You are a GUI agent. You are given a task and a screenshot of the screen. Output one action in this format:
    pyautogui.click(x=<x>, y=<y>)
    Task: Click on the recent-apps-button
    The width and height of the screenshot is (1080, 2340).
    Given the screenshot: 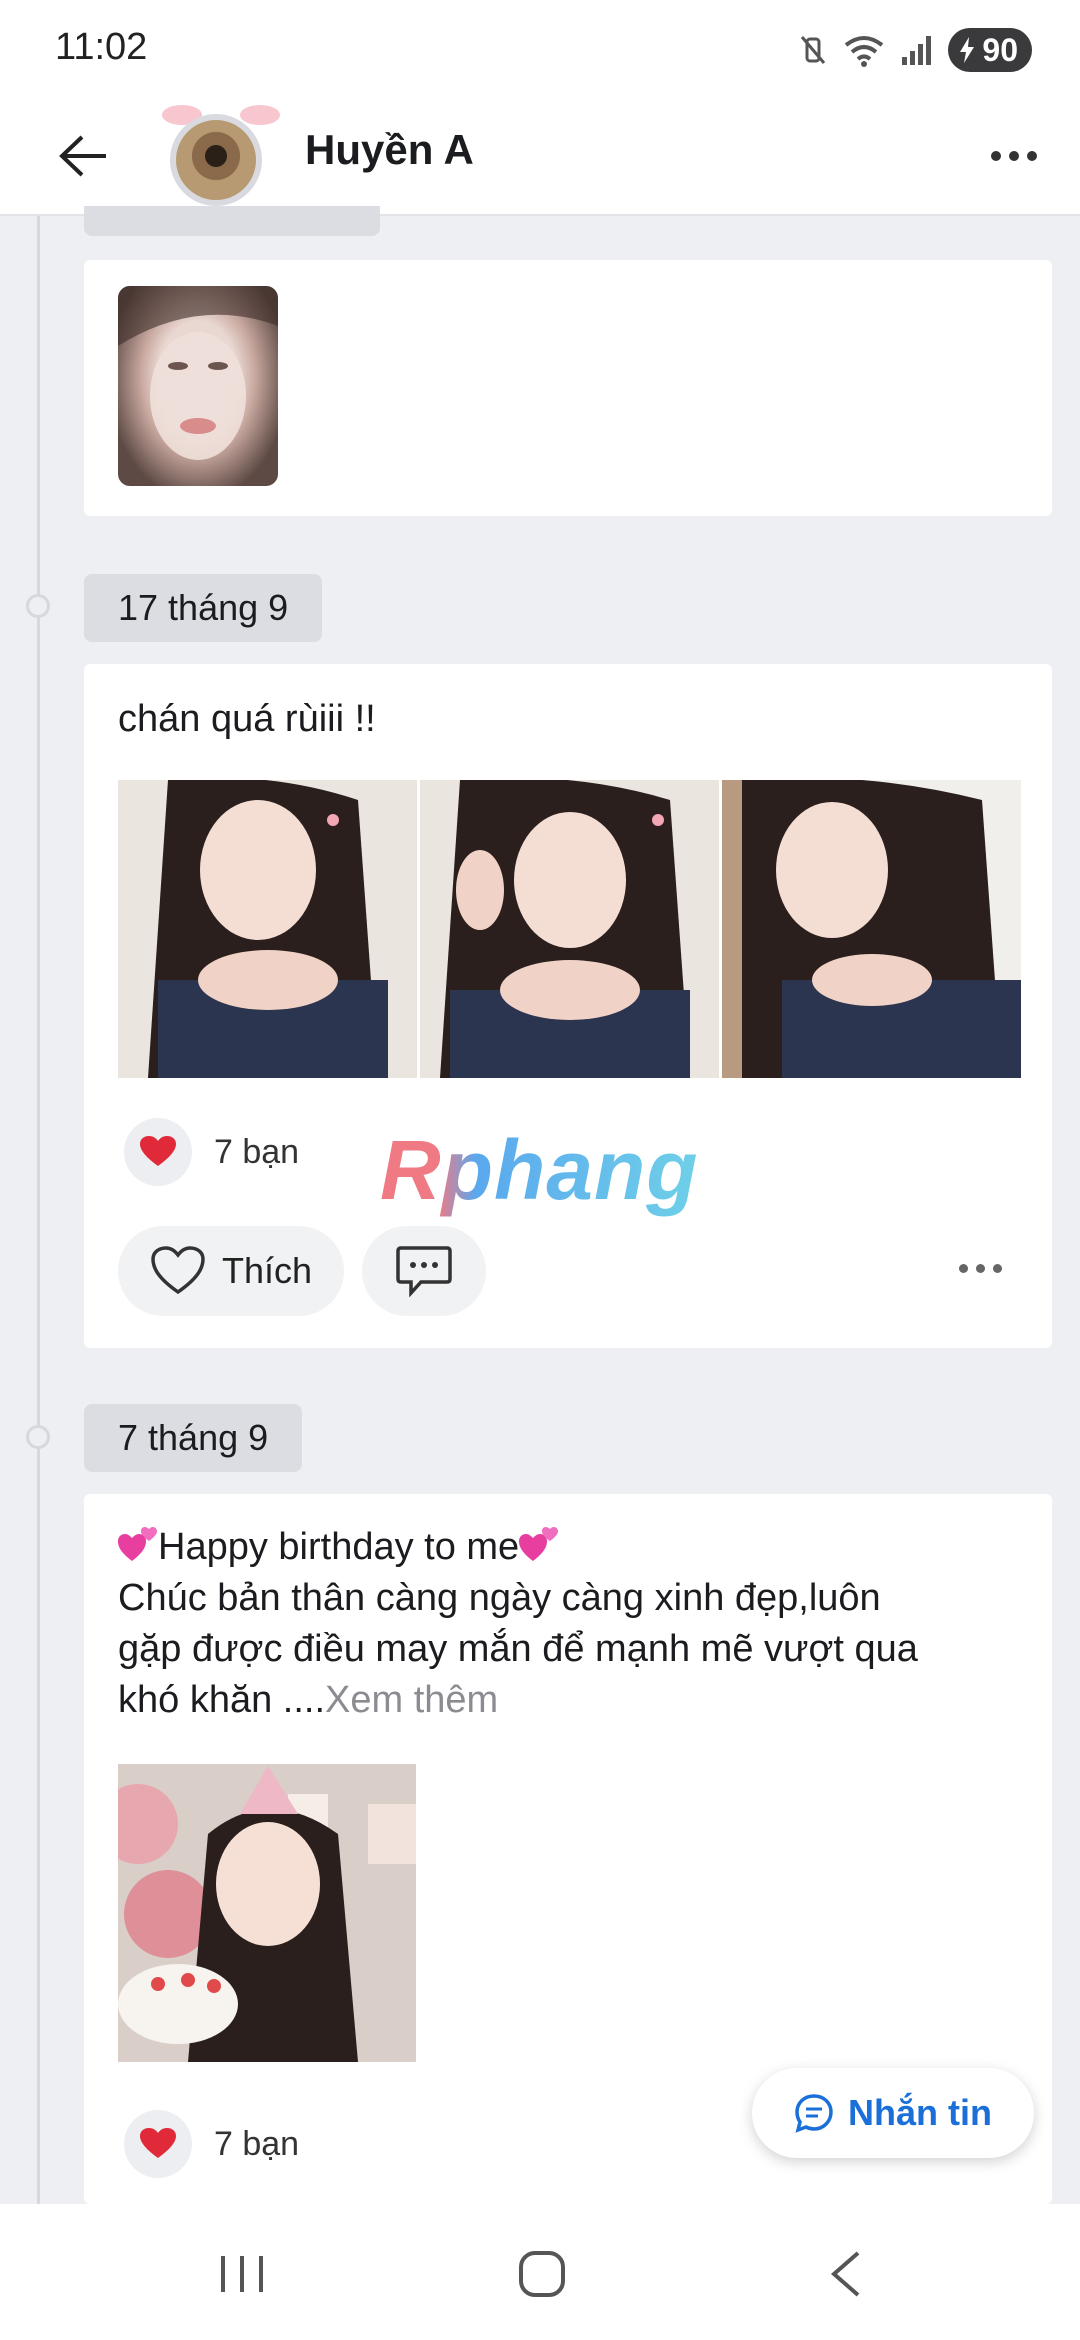 What is the action you would take?
    pyautogui.click(x=242, y=2274)
    